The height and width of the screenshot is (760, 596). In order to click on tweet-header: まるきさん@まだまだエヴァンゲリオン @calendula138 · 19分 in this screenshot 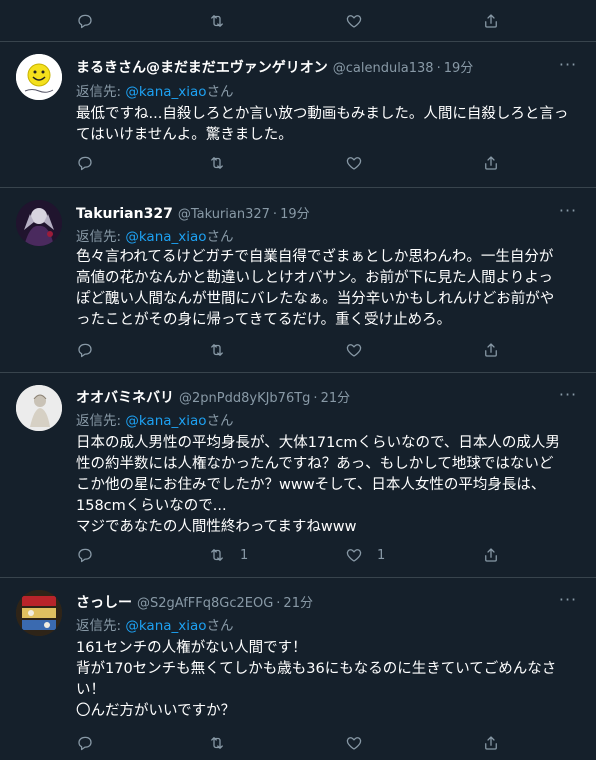, I will do `click(274, 68)`.